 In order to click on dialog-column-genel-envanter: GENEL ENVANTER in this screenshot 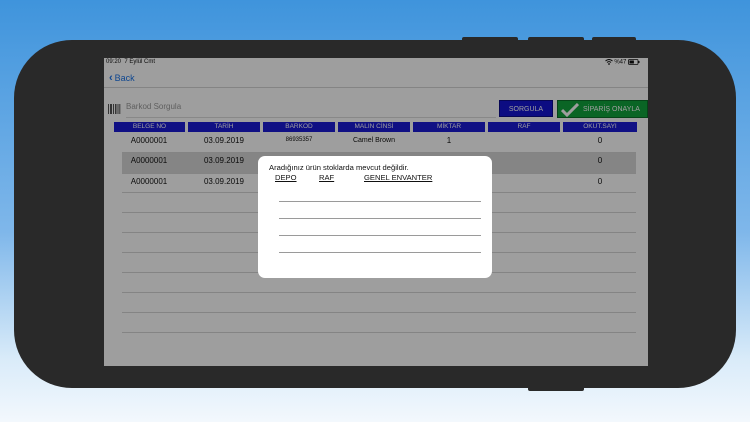, I will do `click(398, 177)`.